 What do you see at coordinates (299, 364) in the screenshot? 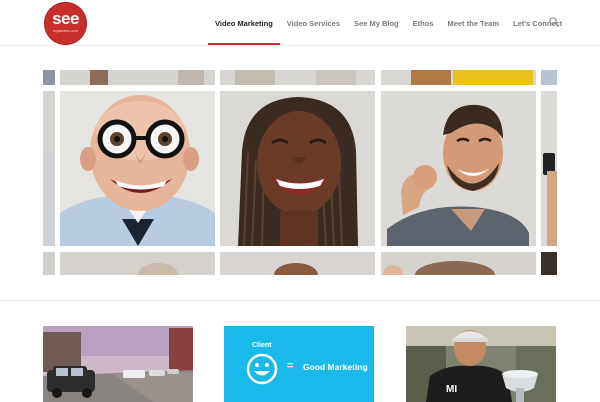
I see `card-client-good-marketing: Client = Good Marketing` at bounding box center [299, 364].